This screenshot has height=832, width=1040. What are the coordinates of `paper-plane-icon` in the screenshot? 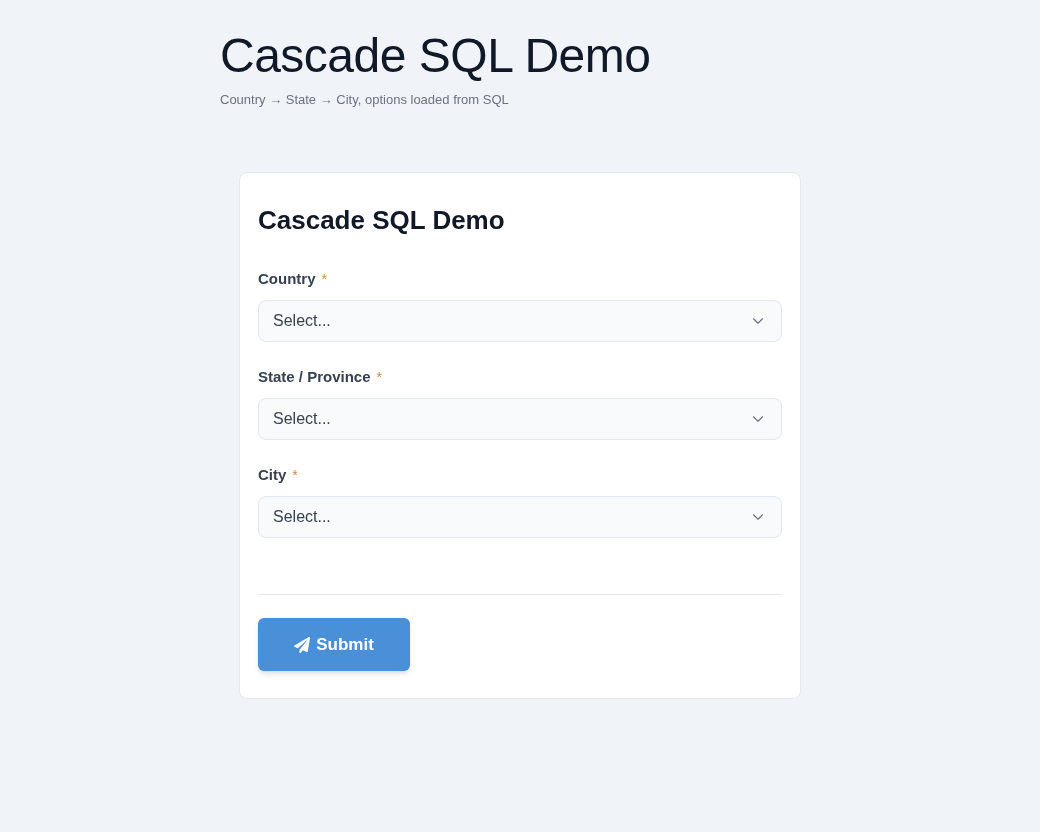 It's located at (302, 644).